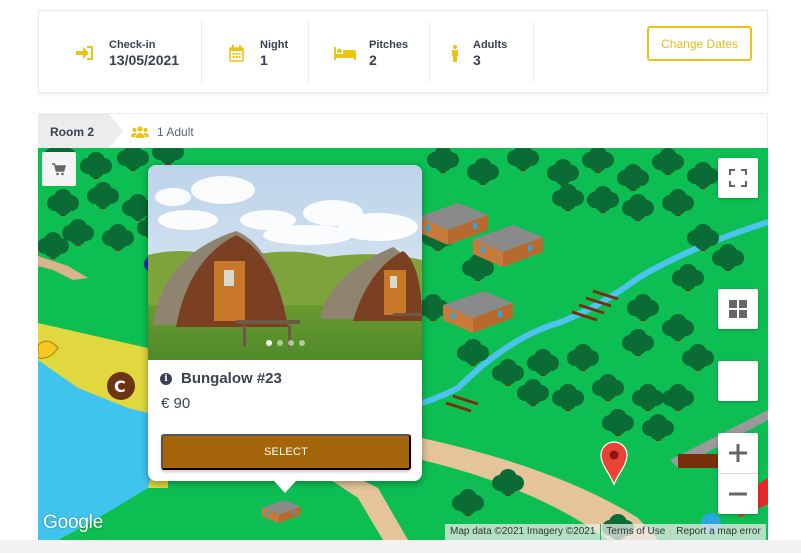 This screenshot has width=801, height=553. I want to click on svg-text: C, so click(120, 386).